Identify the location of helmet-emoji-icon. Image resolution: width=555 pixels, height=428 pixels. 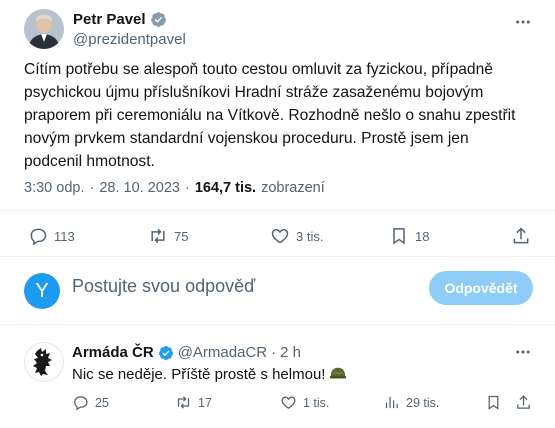
(338, 373).